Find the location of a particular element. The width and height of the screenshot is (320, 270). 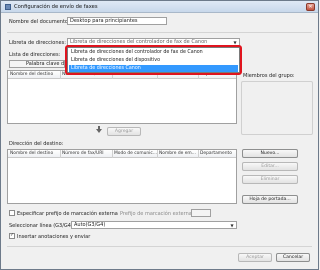

line-select-value: Auto(G3/G4) is located at coordinates (90, 225).